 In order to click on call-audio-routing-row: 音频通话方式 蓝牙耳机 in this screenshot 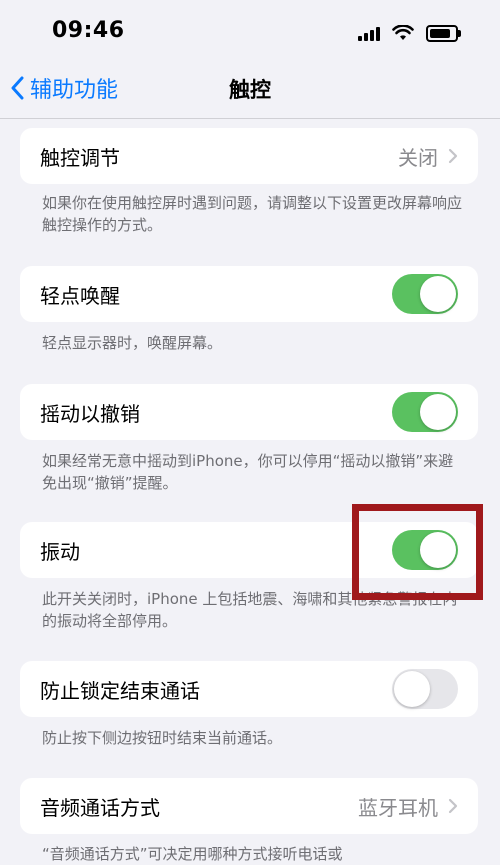, I will do `click(249, 806)`.